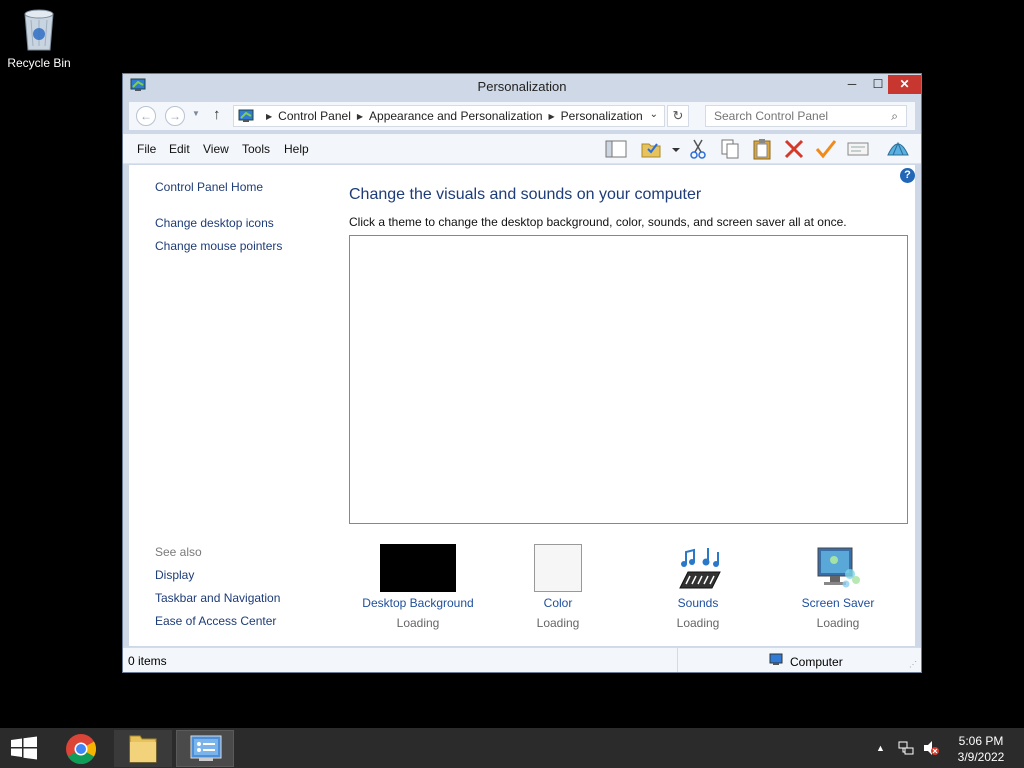 The image size is (1024, 768). Describe the element at coordinates (39, 29) in the screenshot. I see `recycle-bin-icon` at that location.